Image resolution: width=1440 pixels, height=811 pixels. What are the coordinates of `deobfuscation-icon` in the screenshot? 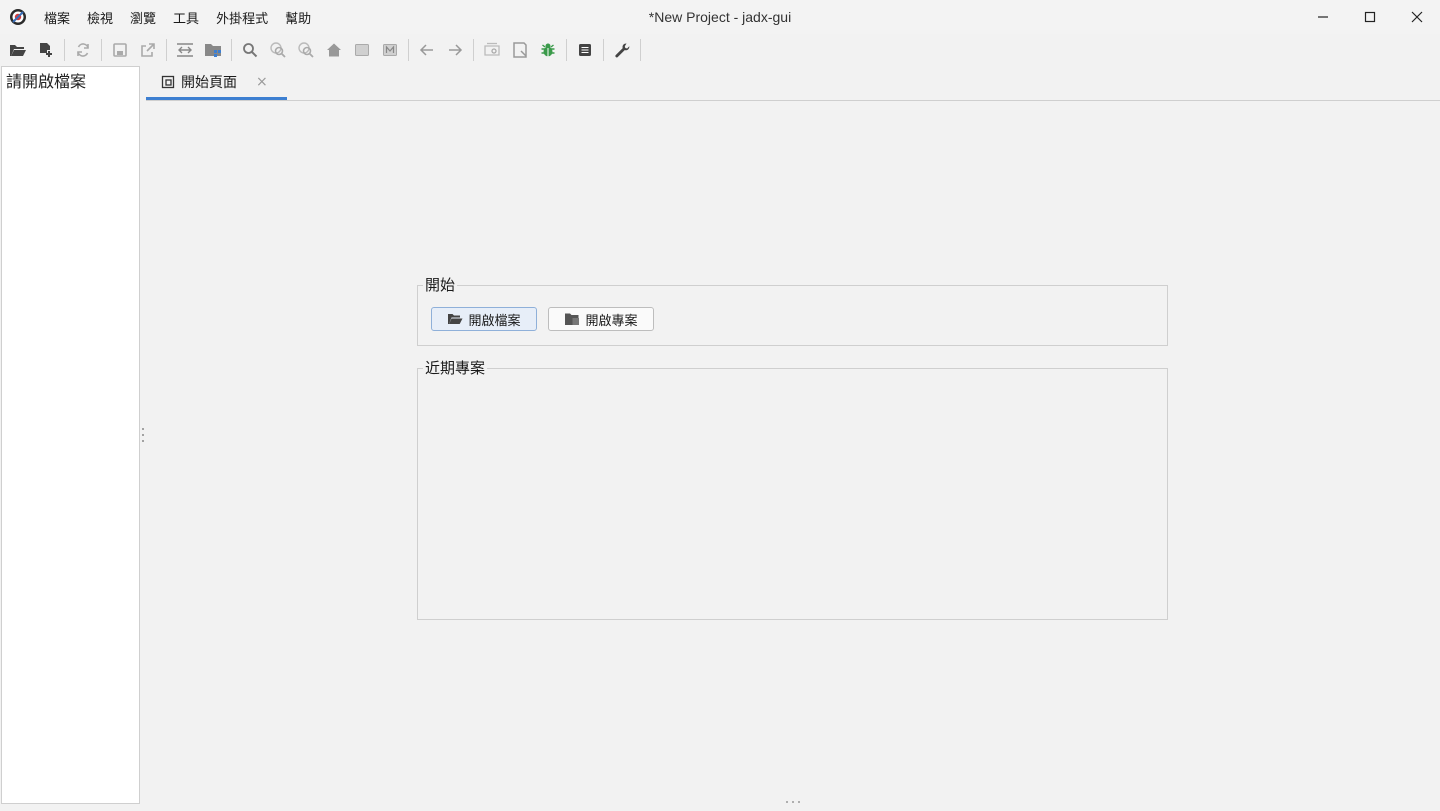 It's located at (492, 49).